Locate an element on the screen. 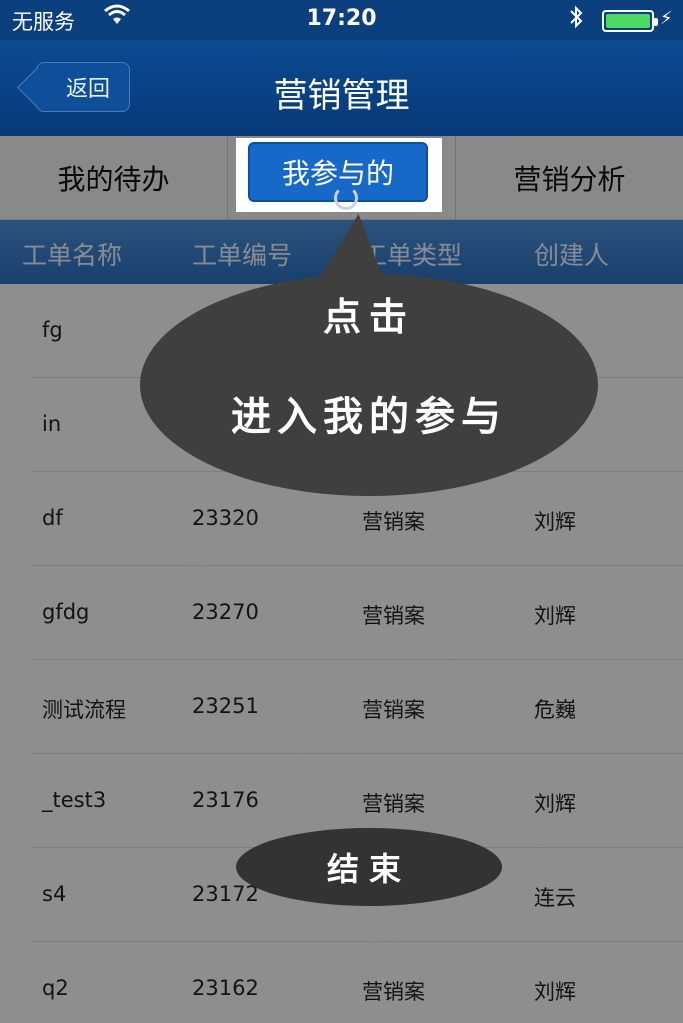 The image size is (683, 1023). cell-name: q2 is located at coordinates (55, 988).